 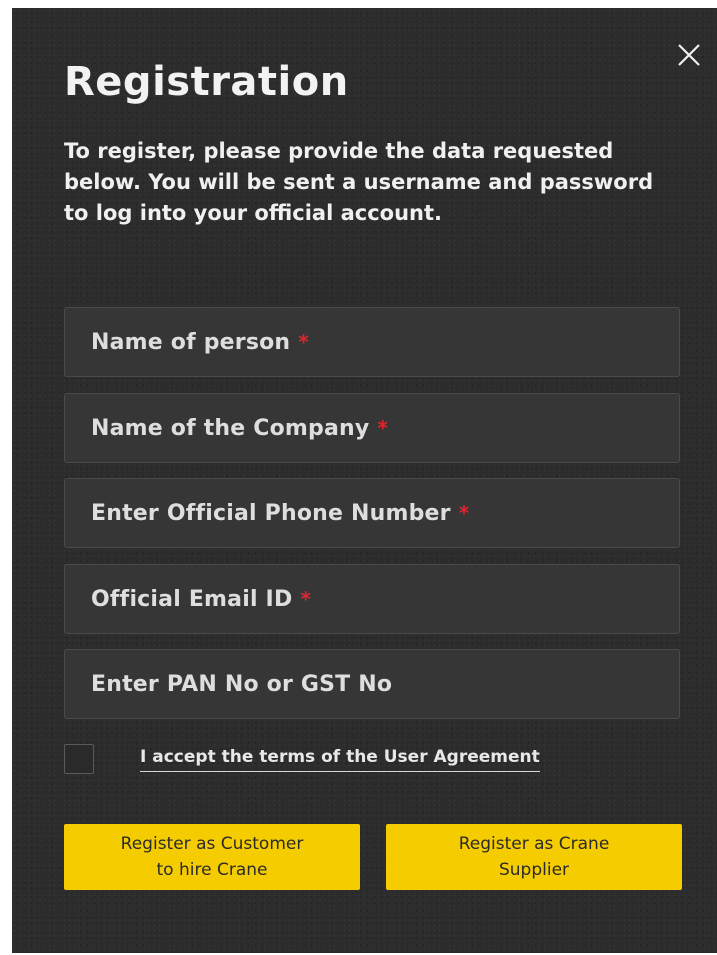 What do you see at coordinates (242, 684) in the screenshot?
I see `pan-gst-placeholder: Enter PAN No or GST No` at bounding box center [242, 684].